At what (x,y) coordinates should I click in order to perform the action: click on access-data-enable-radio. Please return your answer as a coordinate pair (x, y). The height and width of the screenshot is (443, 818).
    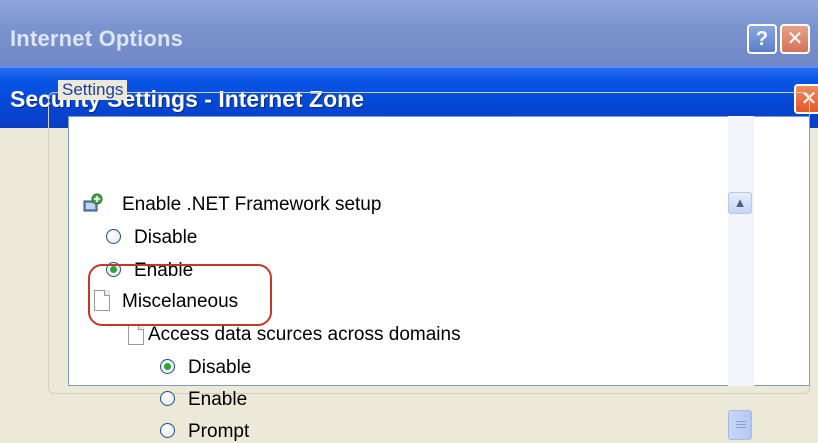
    Looking at the image, I should click on (167, 398).